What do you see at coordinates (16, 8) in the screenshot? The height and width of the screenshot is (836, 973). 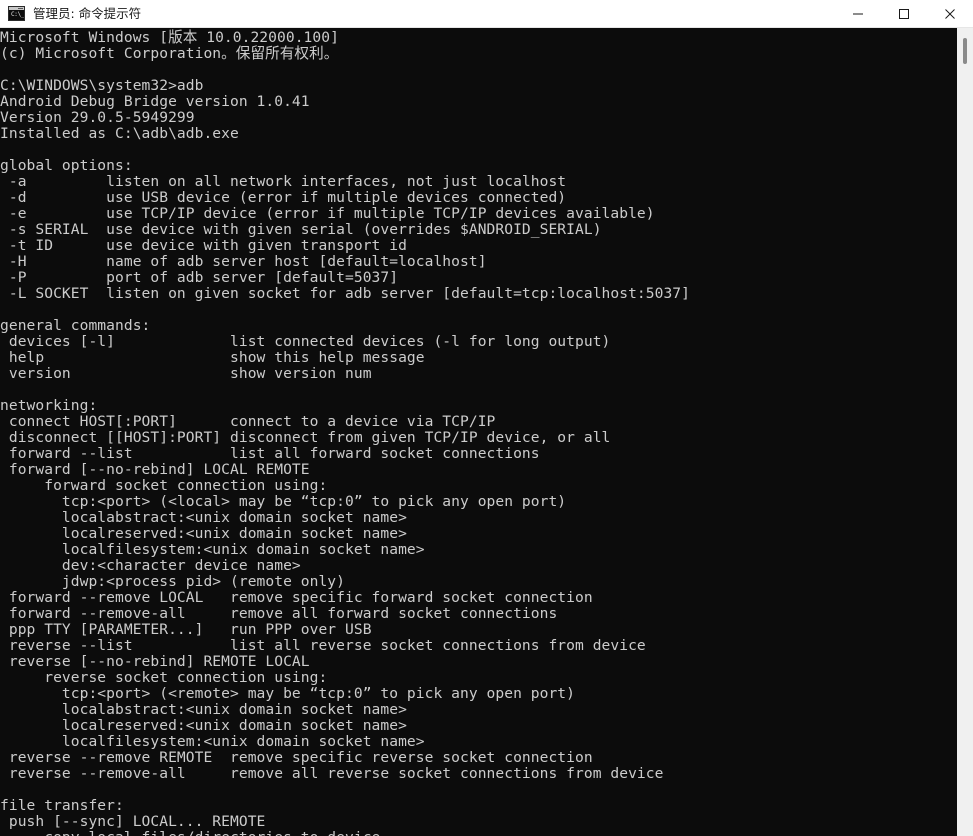 I see `cmd-icon-titlebar-detail` at bounding box center [16, 8].